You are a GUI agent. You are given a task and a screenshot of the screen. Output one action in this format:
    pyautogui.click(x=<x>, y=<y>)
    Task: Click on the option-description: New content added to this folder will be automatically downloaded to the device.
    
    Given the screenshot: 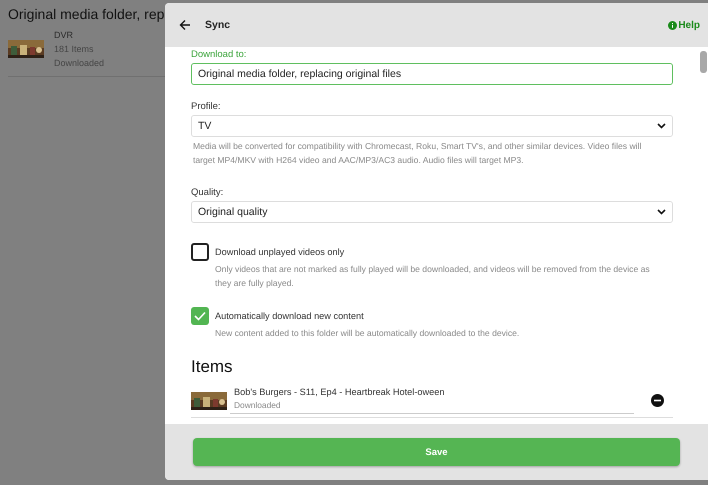 What is the action you would take?
    pyautogui.click(x=367, y=333)
    